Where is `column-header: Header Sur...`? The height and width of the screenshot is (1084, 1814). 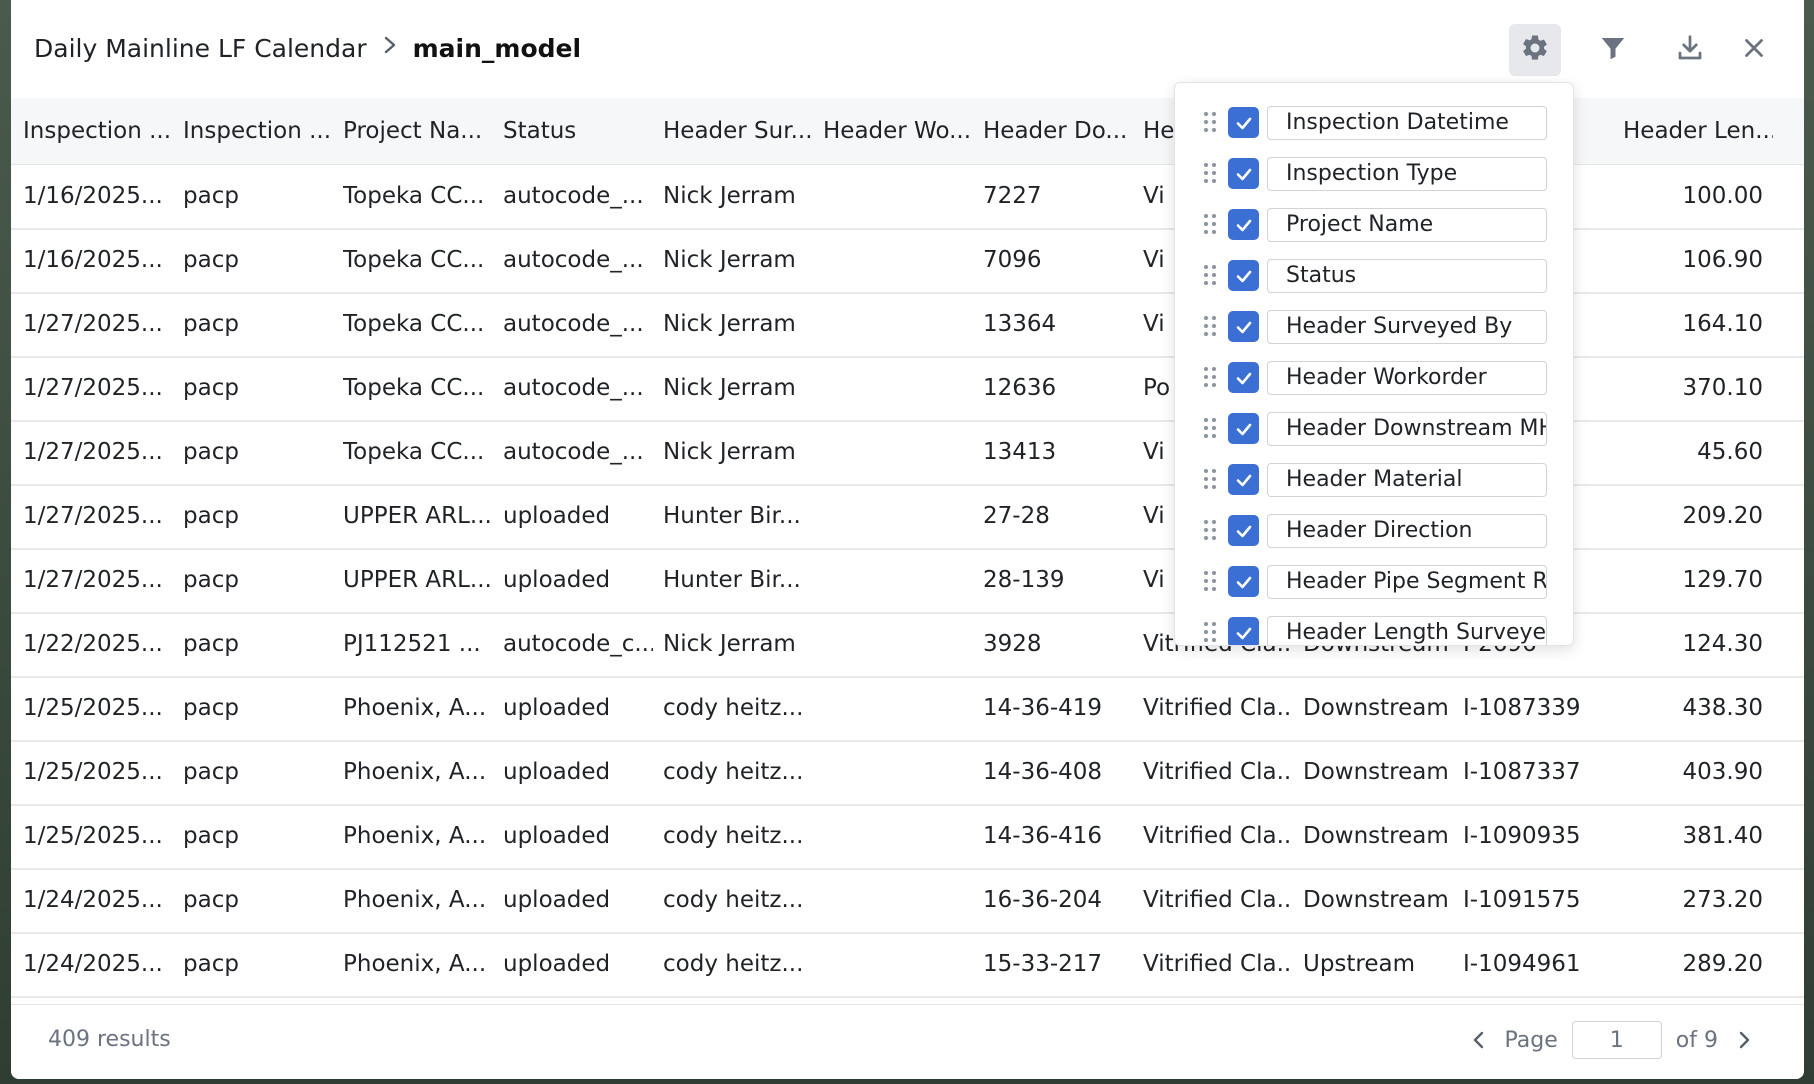
column-header: Header Sur... is located at coordinates (738, 131).